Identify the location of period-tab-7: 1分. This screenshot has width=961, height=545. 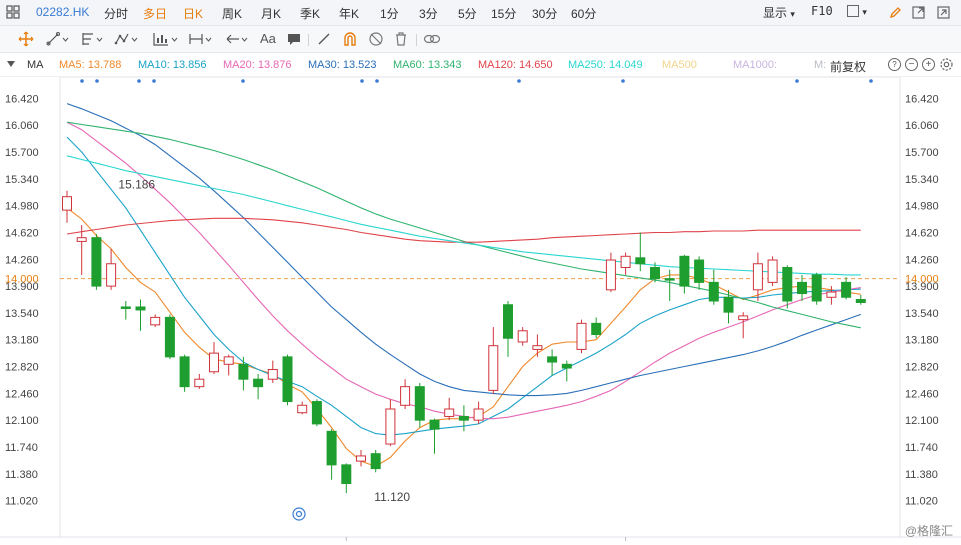
(389, 13).